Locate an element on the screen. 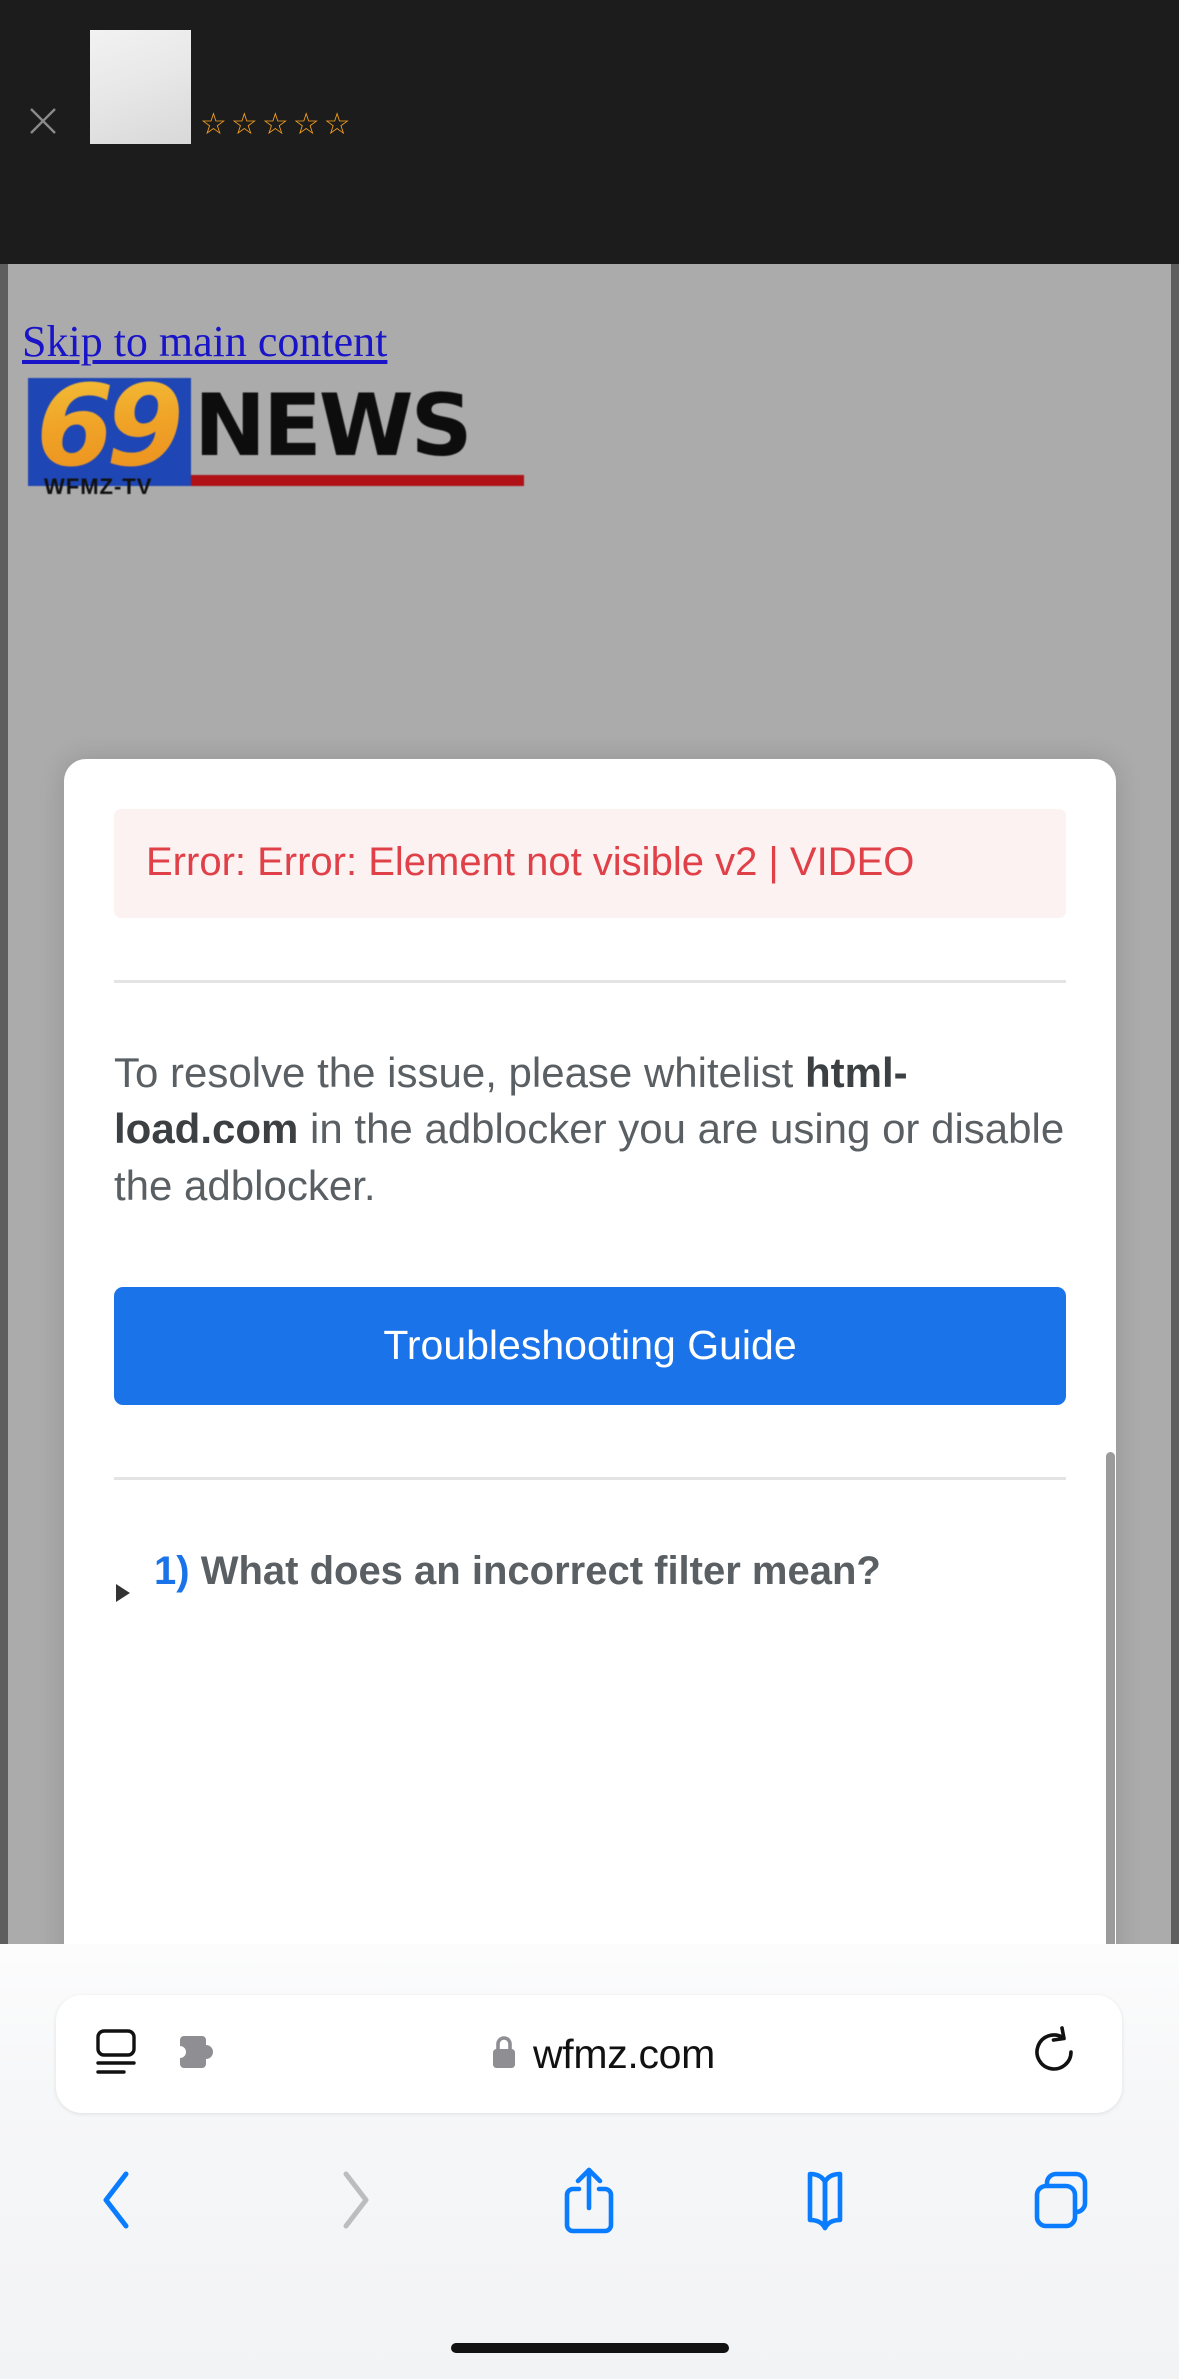 This screenshot has height=2379, width=1179. logo-wordmark: NEWS is located at coordinates (333, 426).